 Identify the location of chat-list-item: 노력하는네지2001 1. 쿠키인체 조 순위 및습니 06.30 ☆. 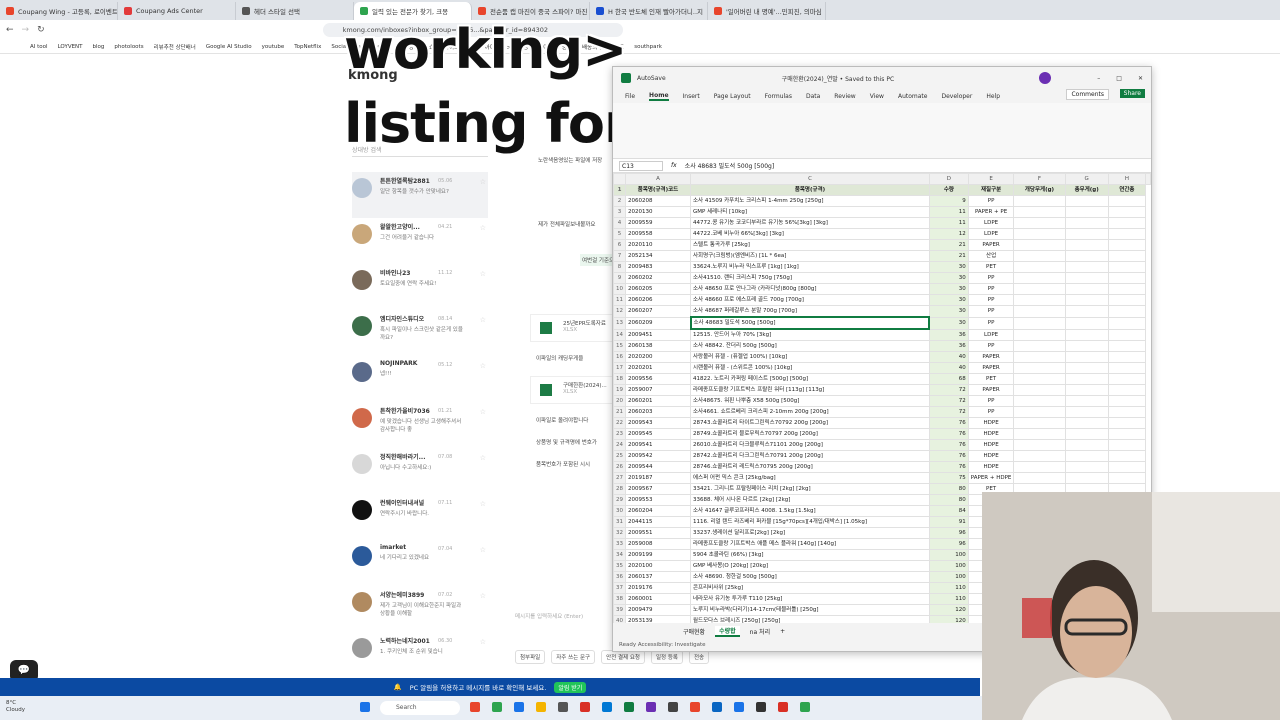
(420, 652).